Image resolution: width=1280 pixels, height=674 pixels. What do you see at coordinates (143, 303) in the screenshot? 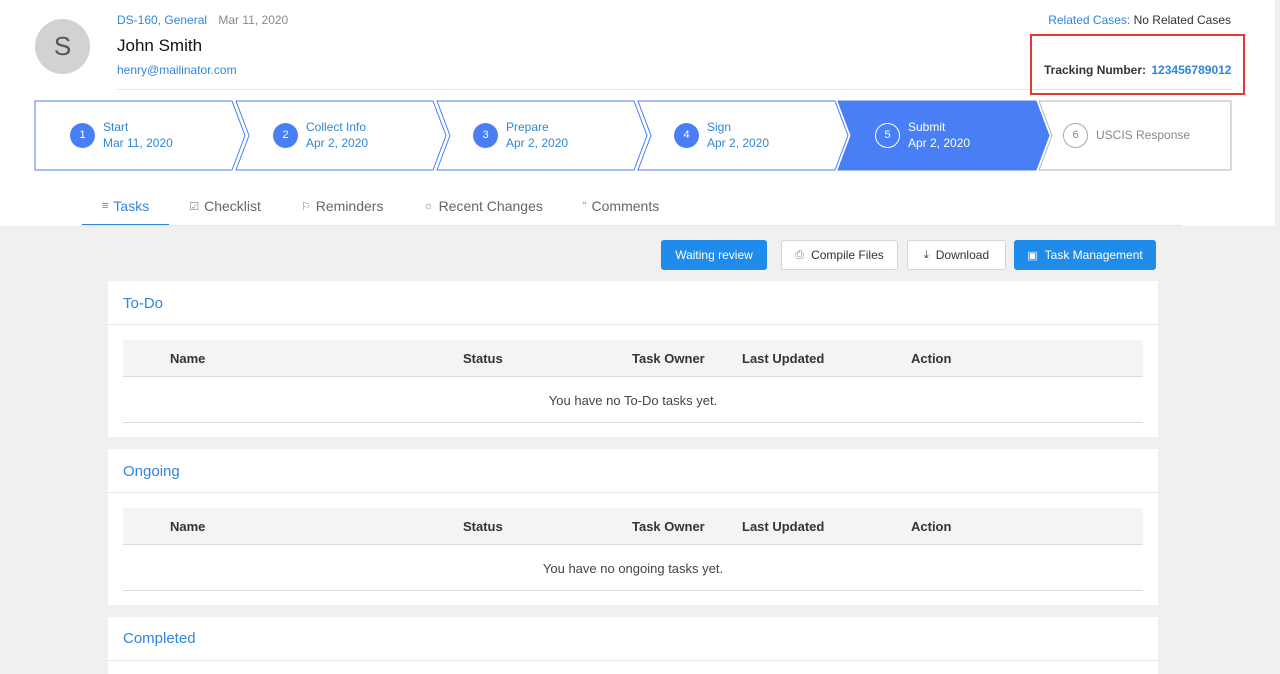
I see `panel-title: To-Do` at bounding box center [143, 303].